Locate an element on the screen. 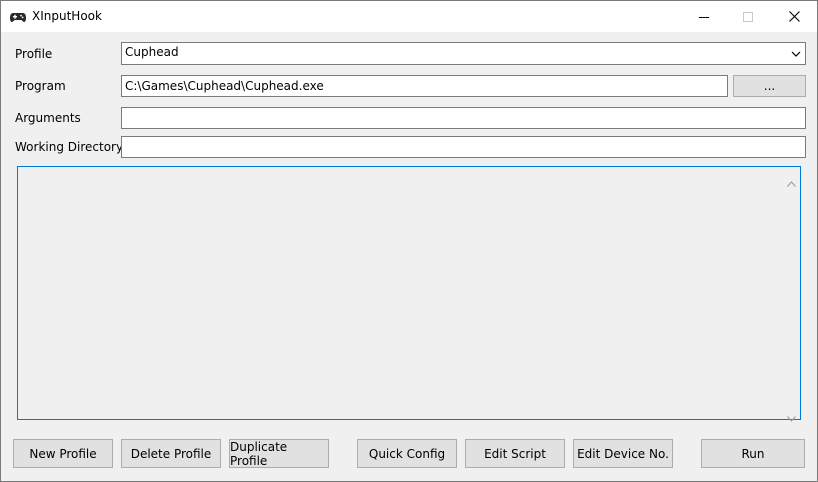  profile-select-value: Cuphead is located at coordinates (152, 52).